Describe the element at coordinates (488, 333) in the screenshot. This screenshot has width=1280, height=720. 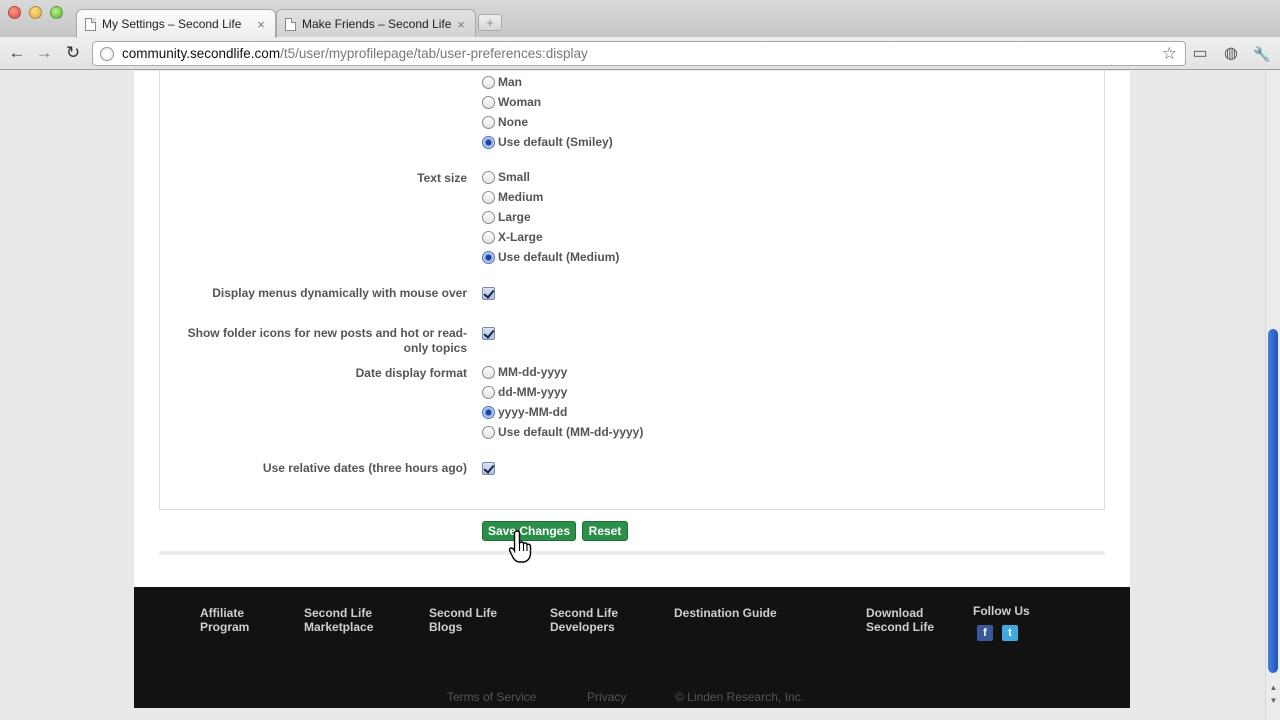
I see `folder-icons-checkbox` at that location.